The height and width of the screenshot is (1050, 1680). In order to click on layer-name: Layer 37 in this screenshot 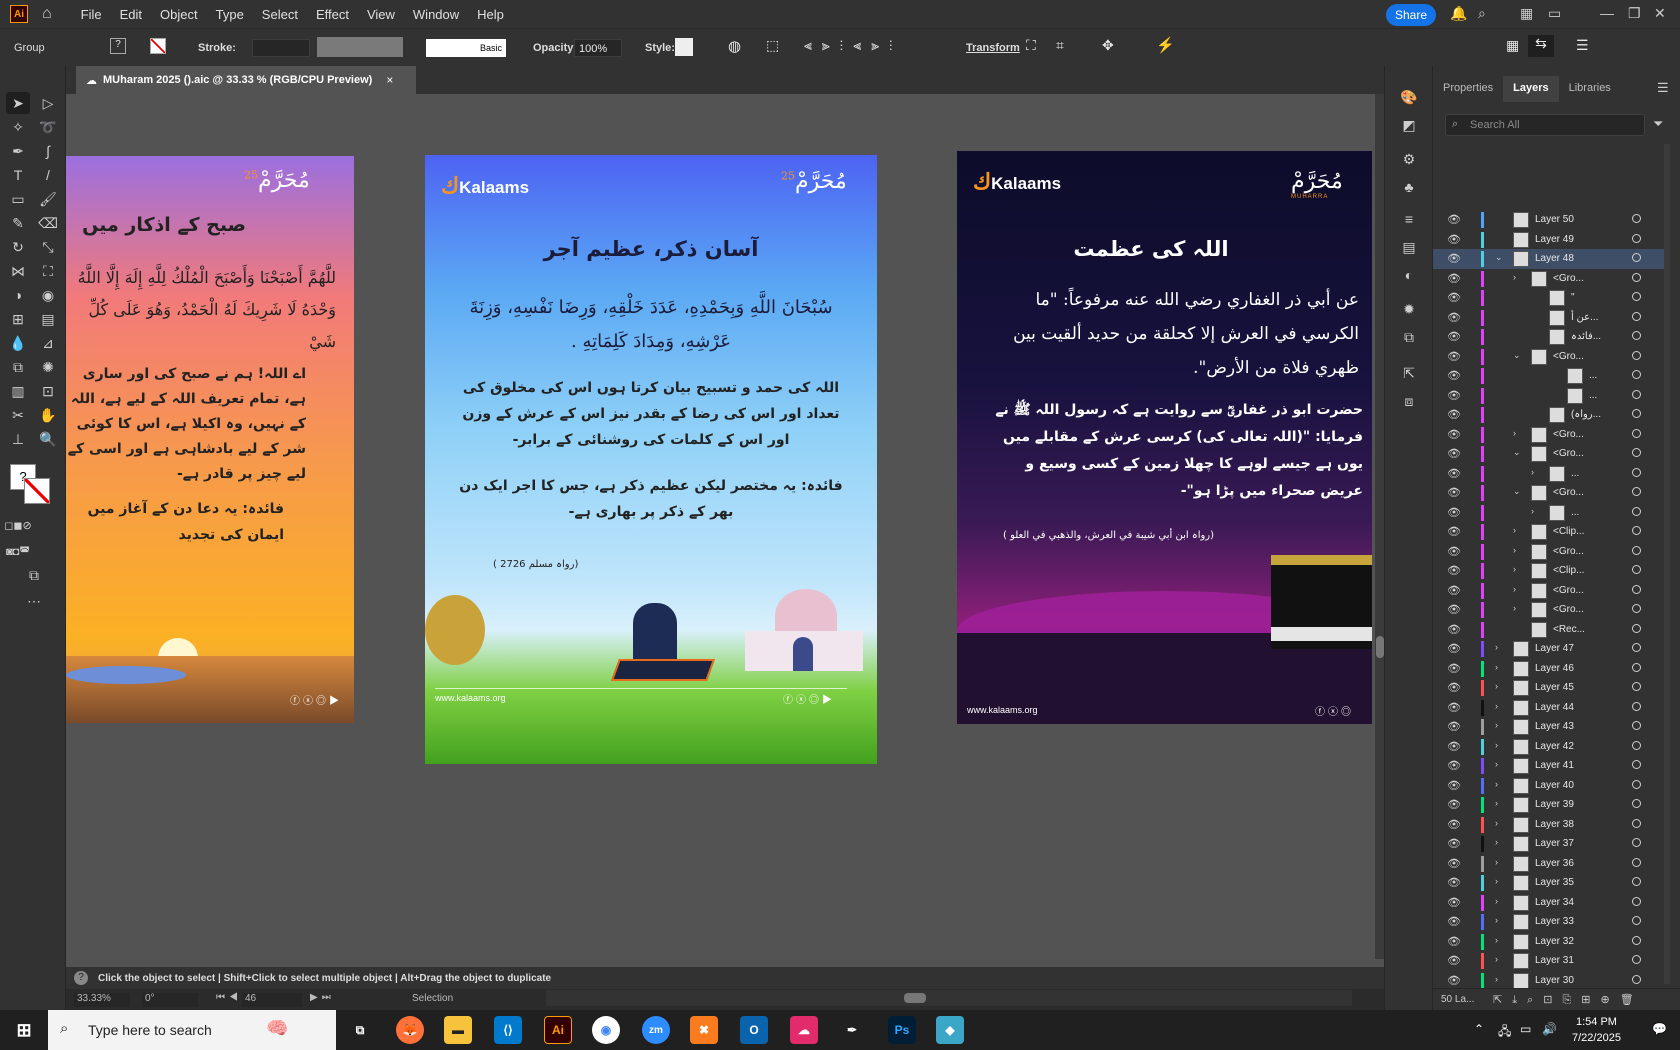, I will do `click(1554, 843)`.